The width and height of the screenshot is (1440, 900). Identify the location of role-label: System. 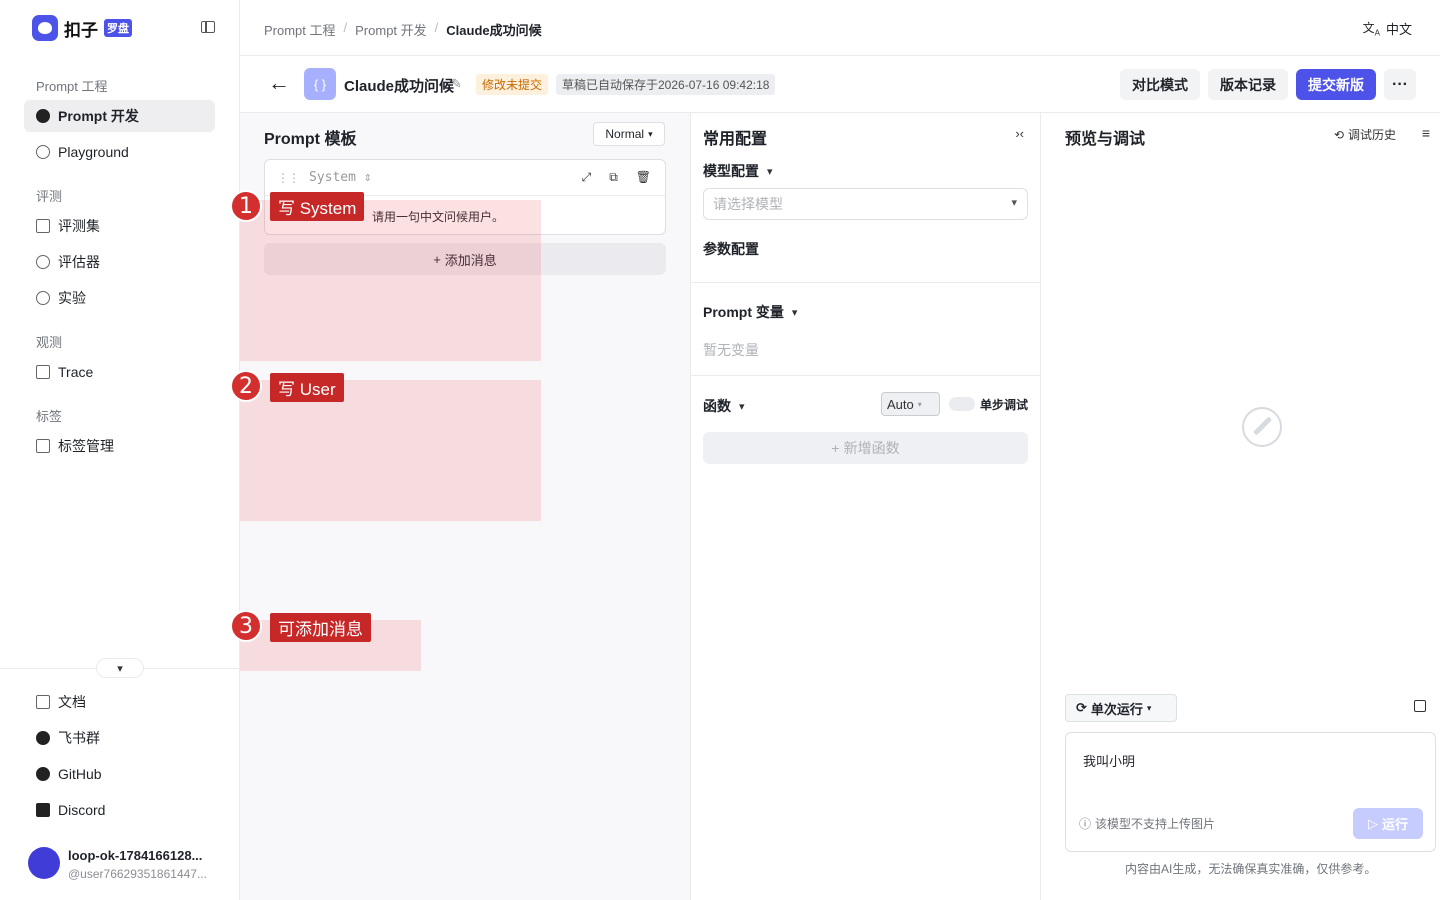
(332, 177).